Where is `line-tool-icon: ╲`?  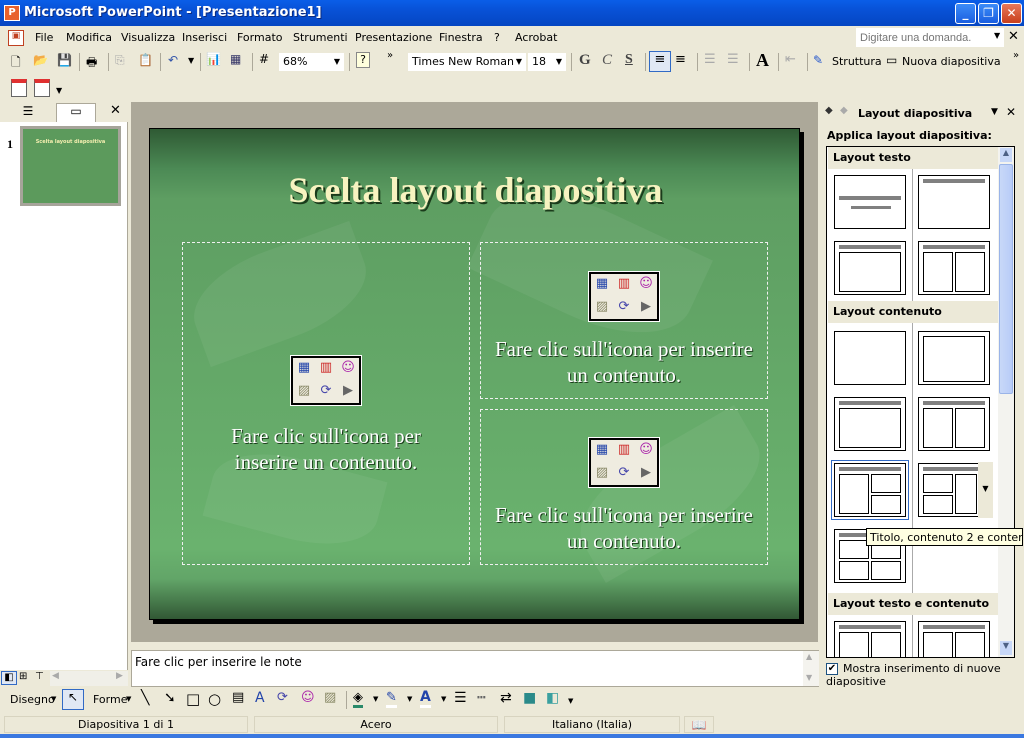
line-tool-icon: ╲ is located at coordinates (145, 698).